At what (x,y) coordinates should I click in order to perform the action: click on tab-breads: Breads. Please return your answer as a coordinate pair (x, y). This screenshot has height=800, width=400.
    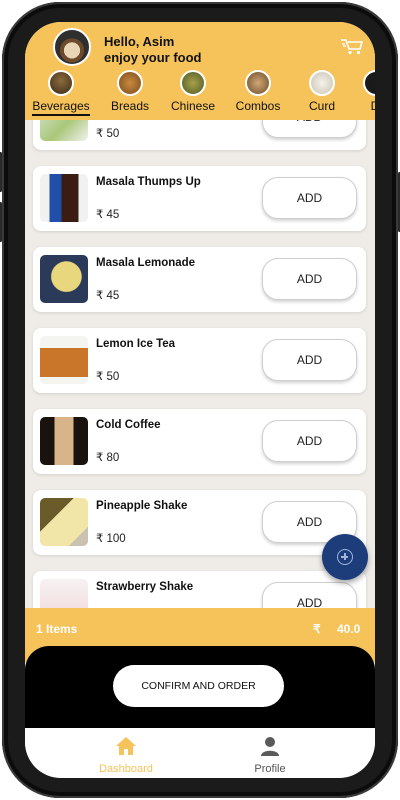
    Looking at the image, I should click on (130, 95).